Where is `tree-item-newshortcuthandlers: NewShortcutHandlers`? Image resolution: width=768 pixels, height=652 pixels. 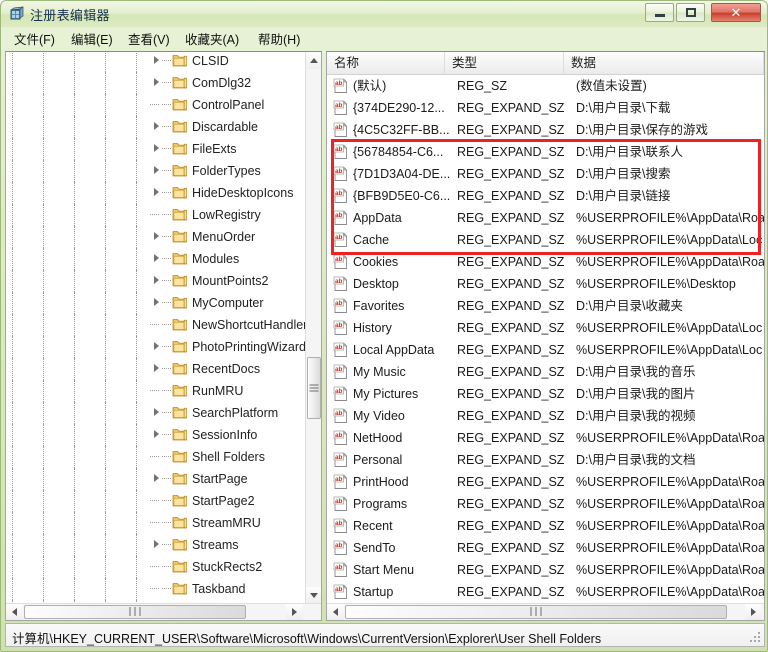
tree-item-newshortcuthandlers: NewShortcutHandlers is located at coordinates (156, 325).